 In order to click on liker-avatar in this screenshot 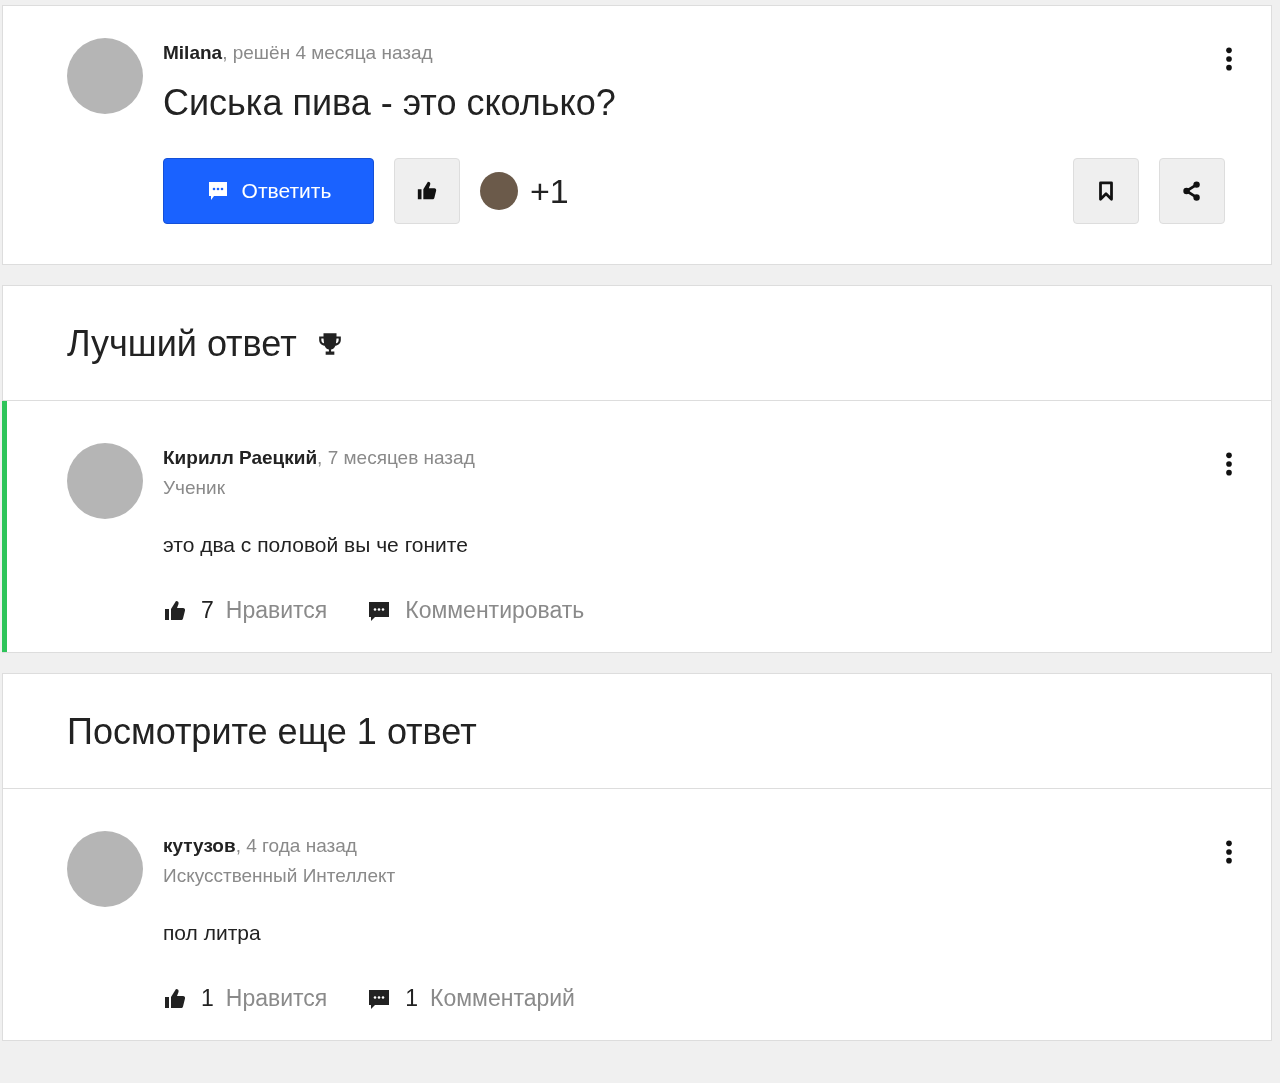, I will do `click(499, 191)`.